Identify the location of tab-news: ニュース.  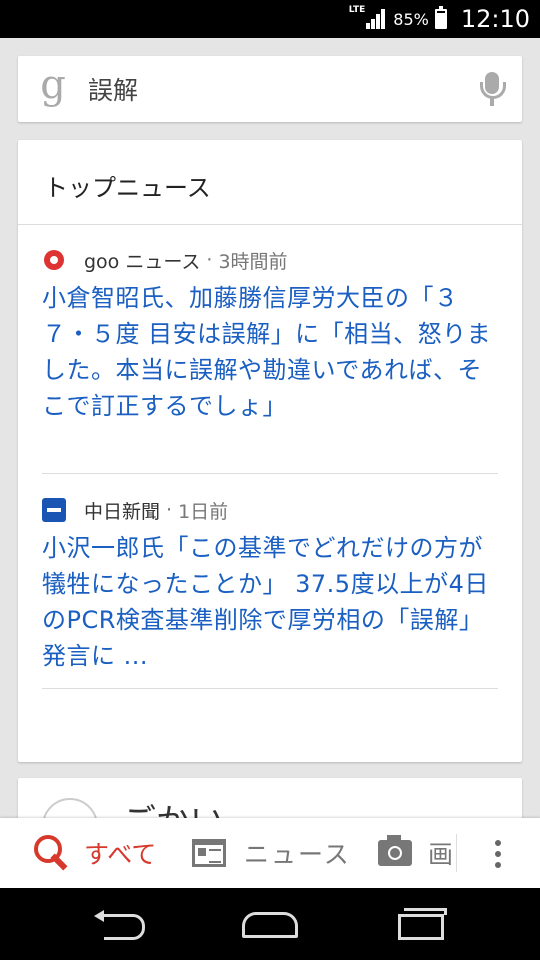
(271, 853).